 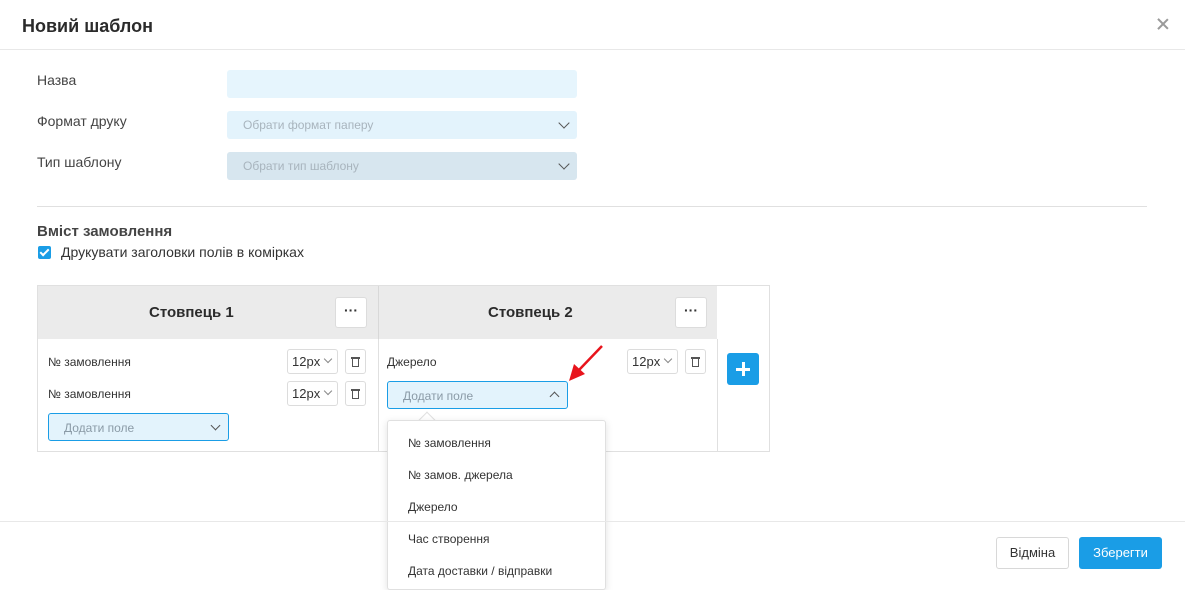 What do you see at coordinates (1120, 553) in the screenshot?
I see `save-button: Зберегти` at bounding box center [1120, 553].